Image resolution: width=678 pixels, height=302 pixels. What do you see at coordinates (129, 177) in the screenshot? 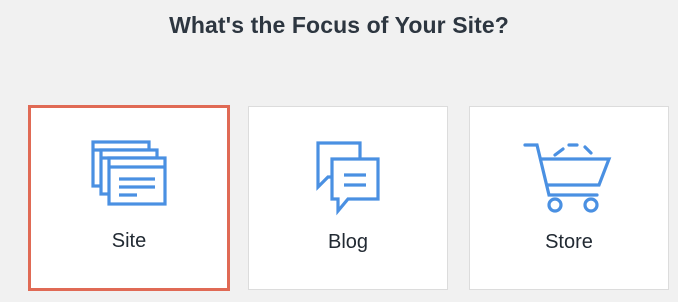
I see `site-windows-icon` at bounding box center [129, 177].